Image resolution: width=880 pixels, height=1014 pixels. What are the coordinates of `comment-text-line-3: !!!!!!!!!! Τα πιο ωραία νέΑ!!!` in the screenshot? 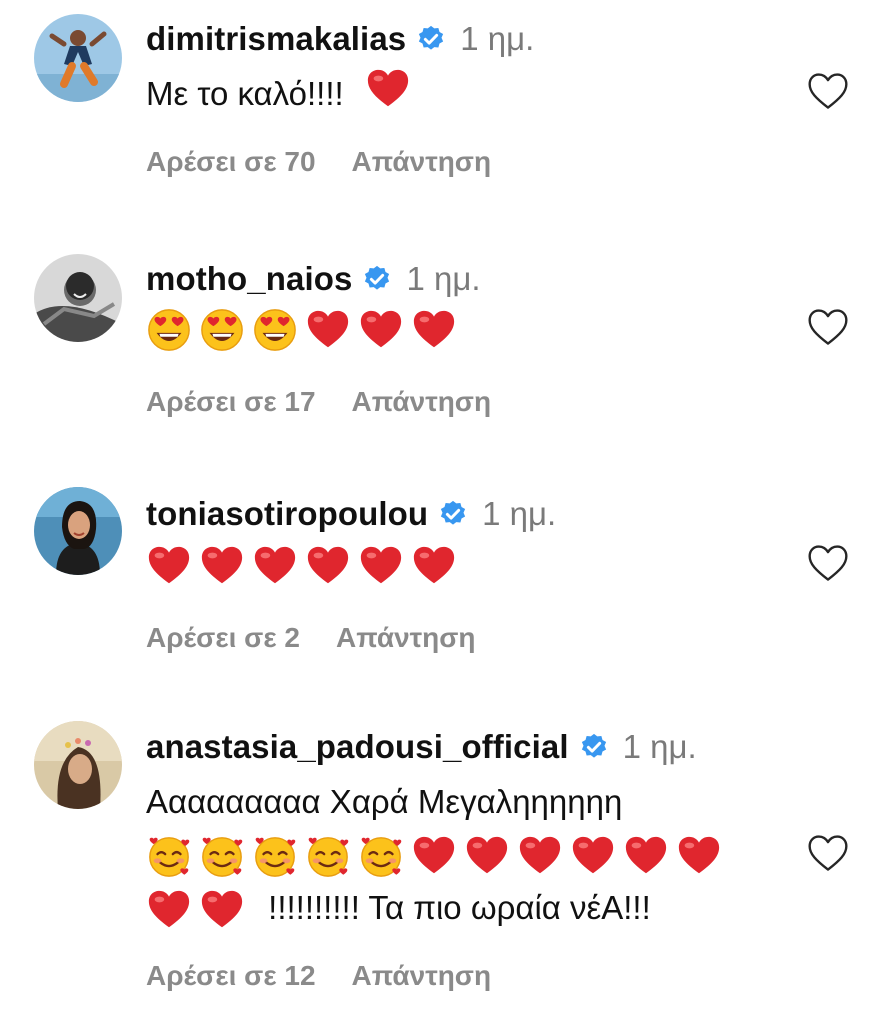 It's located at (398, 908).